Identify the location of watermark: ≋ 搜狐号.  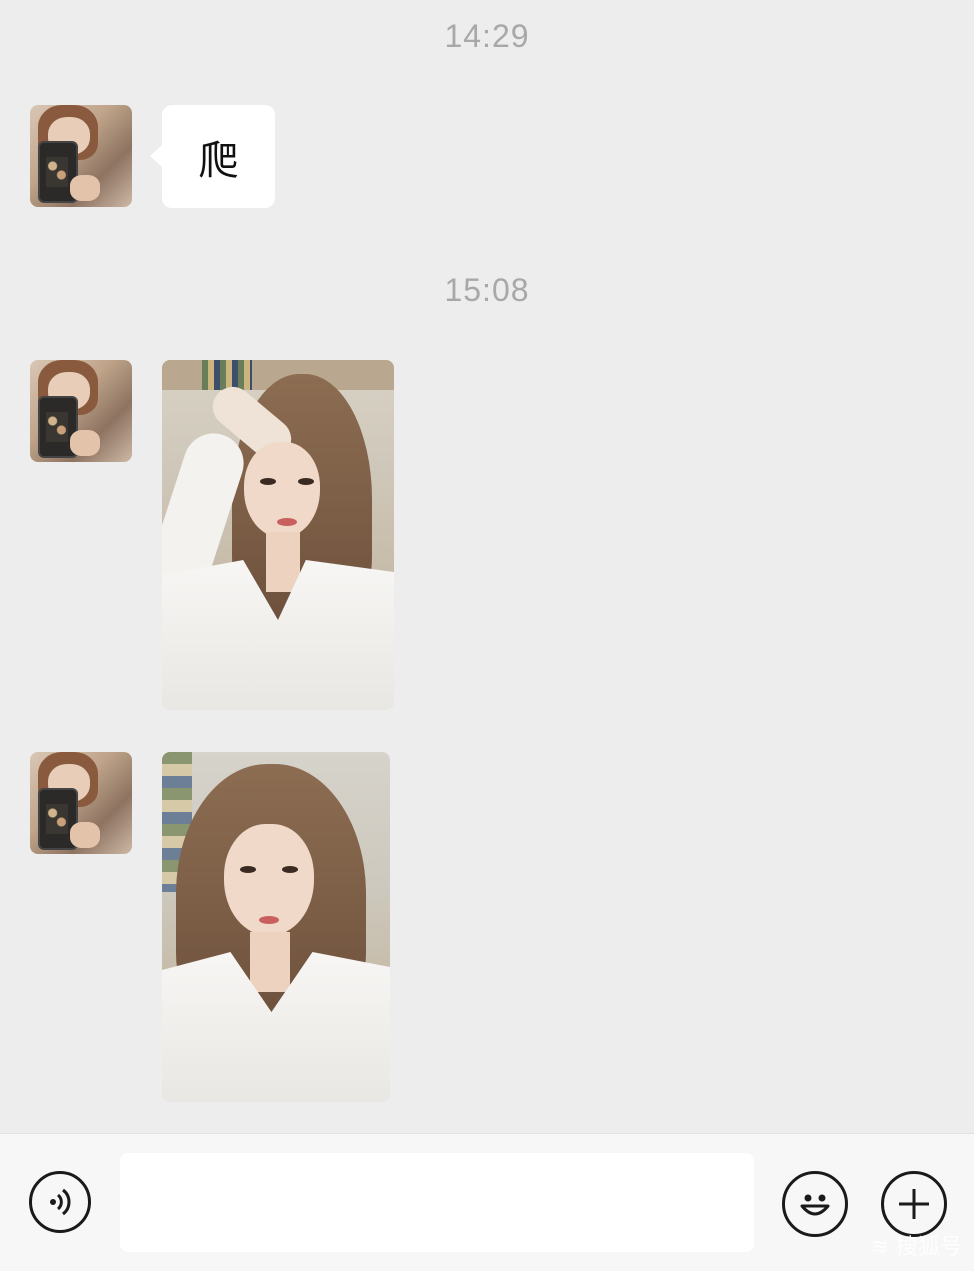
(916, 1247).